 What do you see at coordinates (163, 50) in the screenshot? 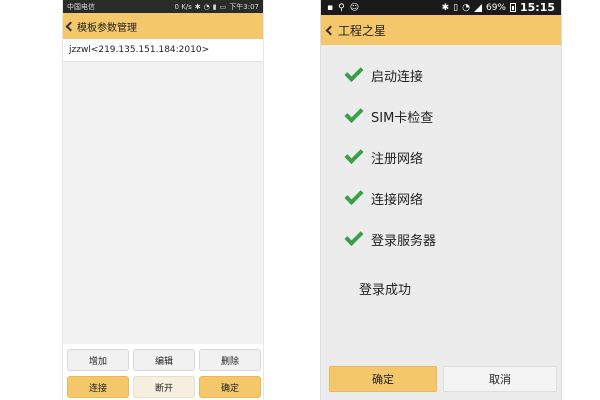
I see `list-item: jzzwl<219.135.151.184:2010>` at bounding box center [163, 50].